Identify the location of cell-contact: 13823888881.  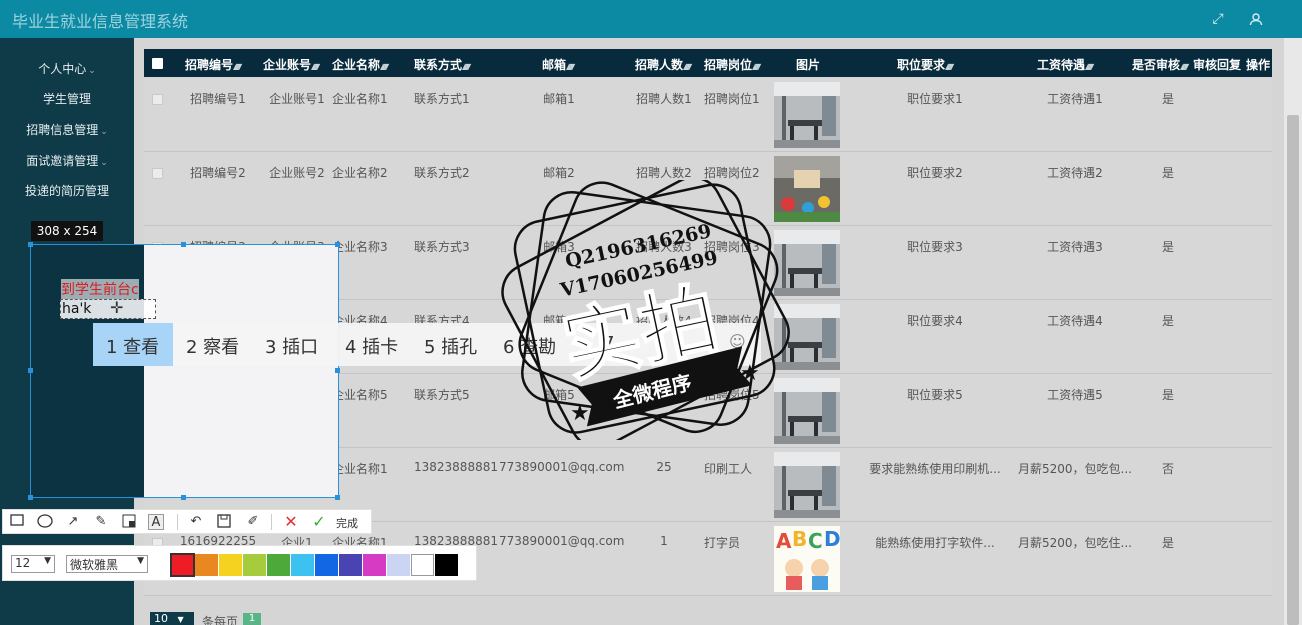
(456, 467).